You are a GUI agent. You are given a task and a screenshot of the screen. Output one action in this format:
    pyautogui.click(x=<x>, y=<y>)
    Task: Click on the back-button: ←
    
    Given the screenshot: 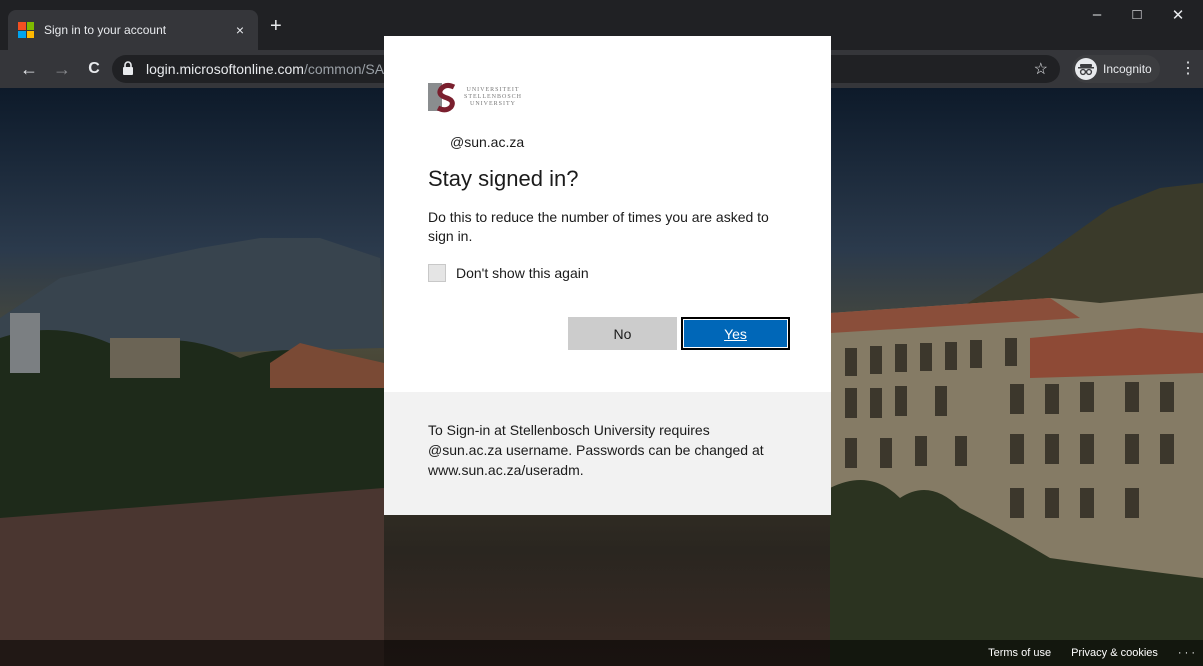 What is the action you would take?
    pyautogui.click(x=29, y=69)
    